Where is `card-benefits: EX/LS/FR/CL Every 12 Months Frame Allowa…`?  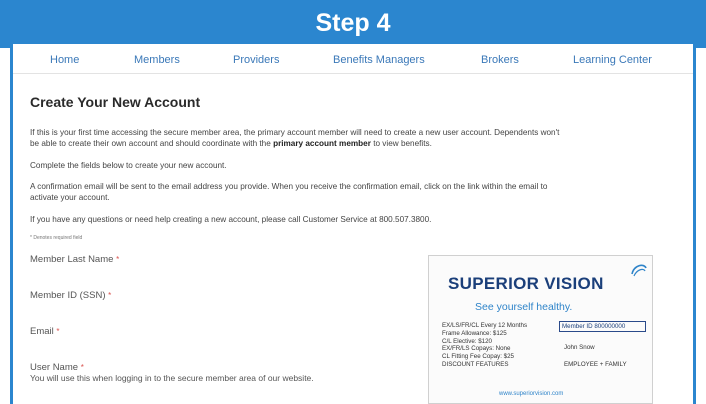 card-benefits: EX/LS/FR/CL Every 12 Months Frame Allowa… is located at coordinates (484, 345).